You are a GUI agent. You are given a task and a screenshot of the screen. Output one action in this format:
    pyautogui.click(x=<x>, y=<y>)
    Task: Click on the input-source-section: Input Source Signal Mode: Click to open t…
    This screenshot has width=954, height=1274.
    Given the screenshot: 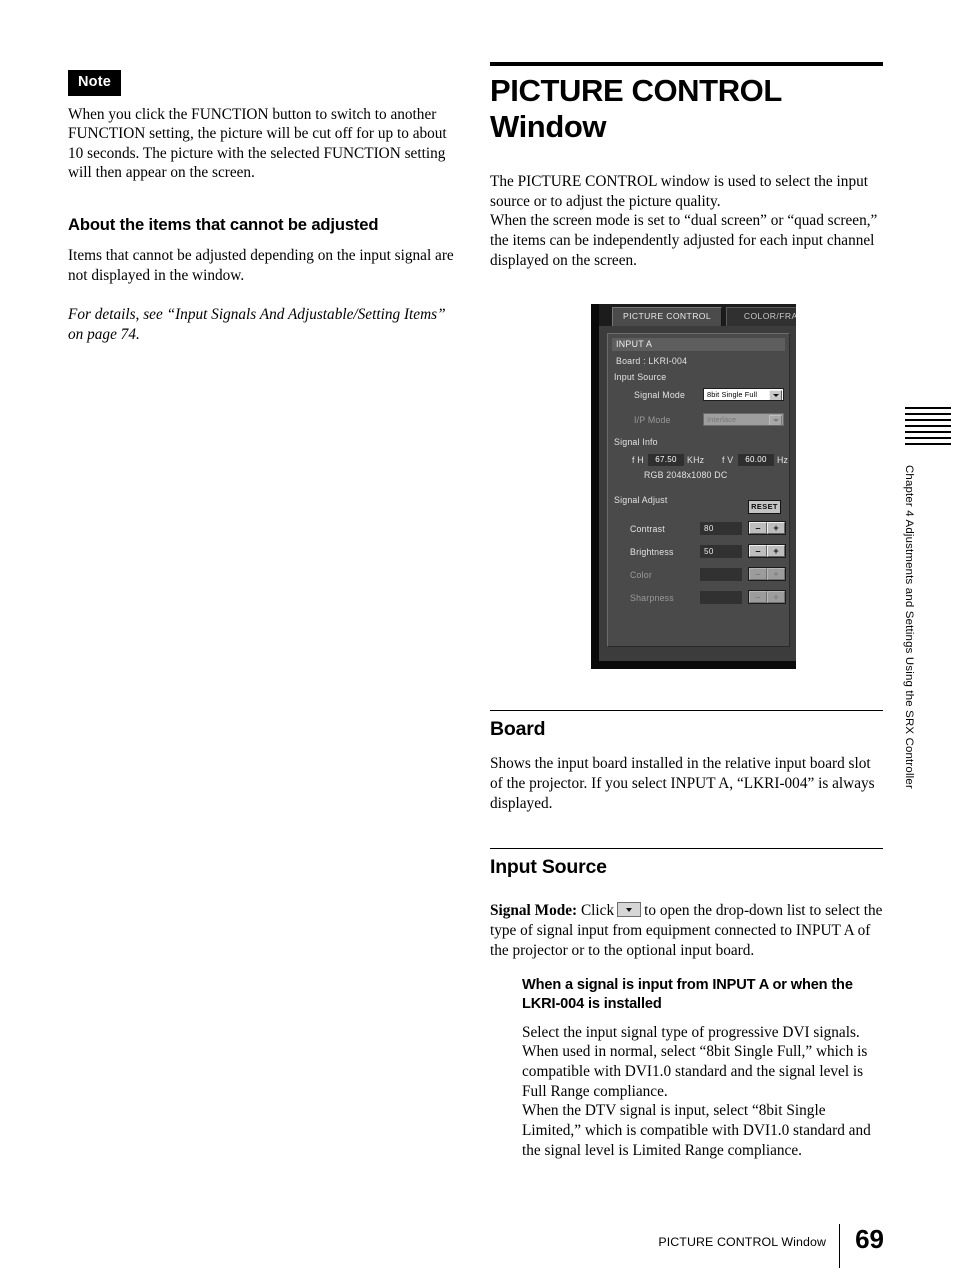 What is the action you would take?
    pyautogui.click(x=686, y=1004)
    